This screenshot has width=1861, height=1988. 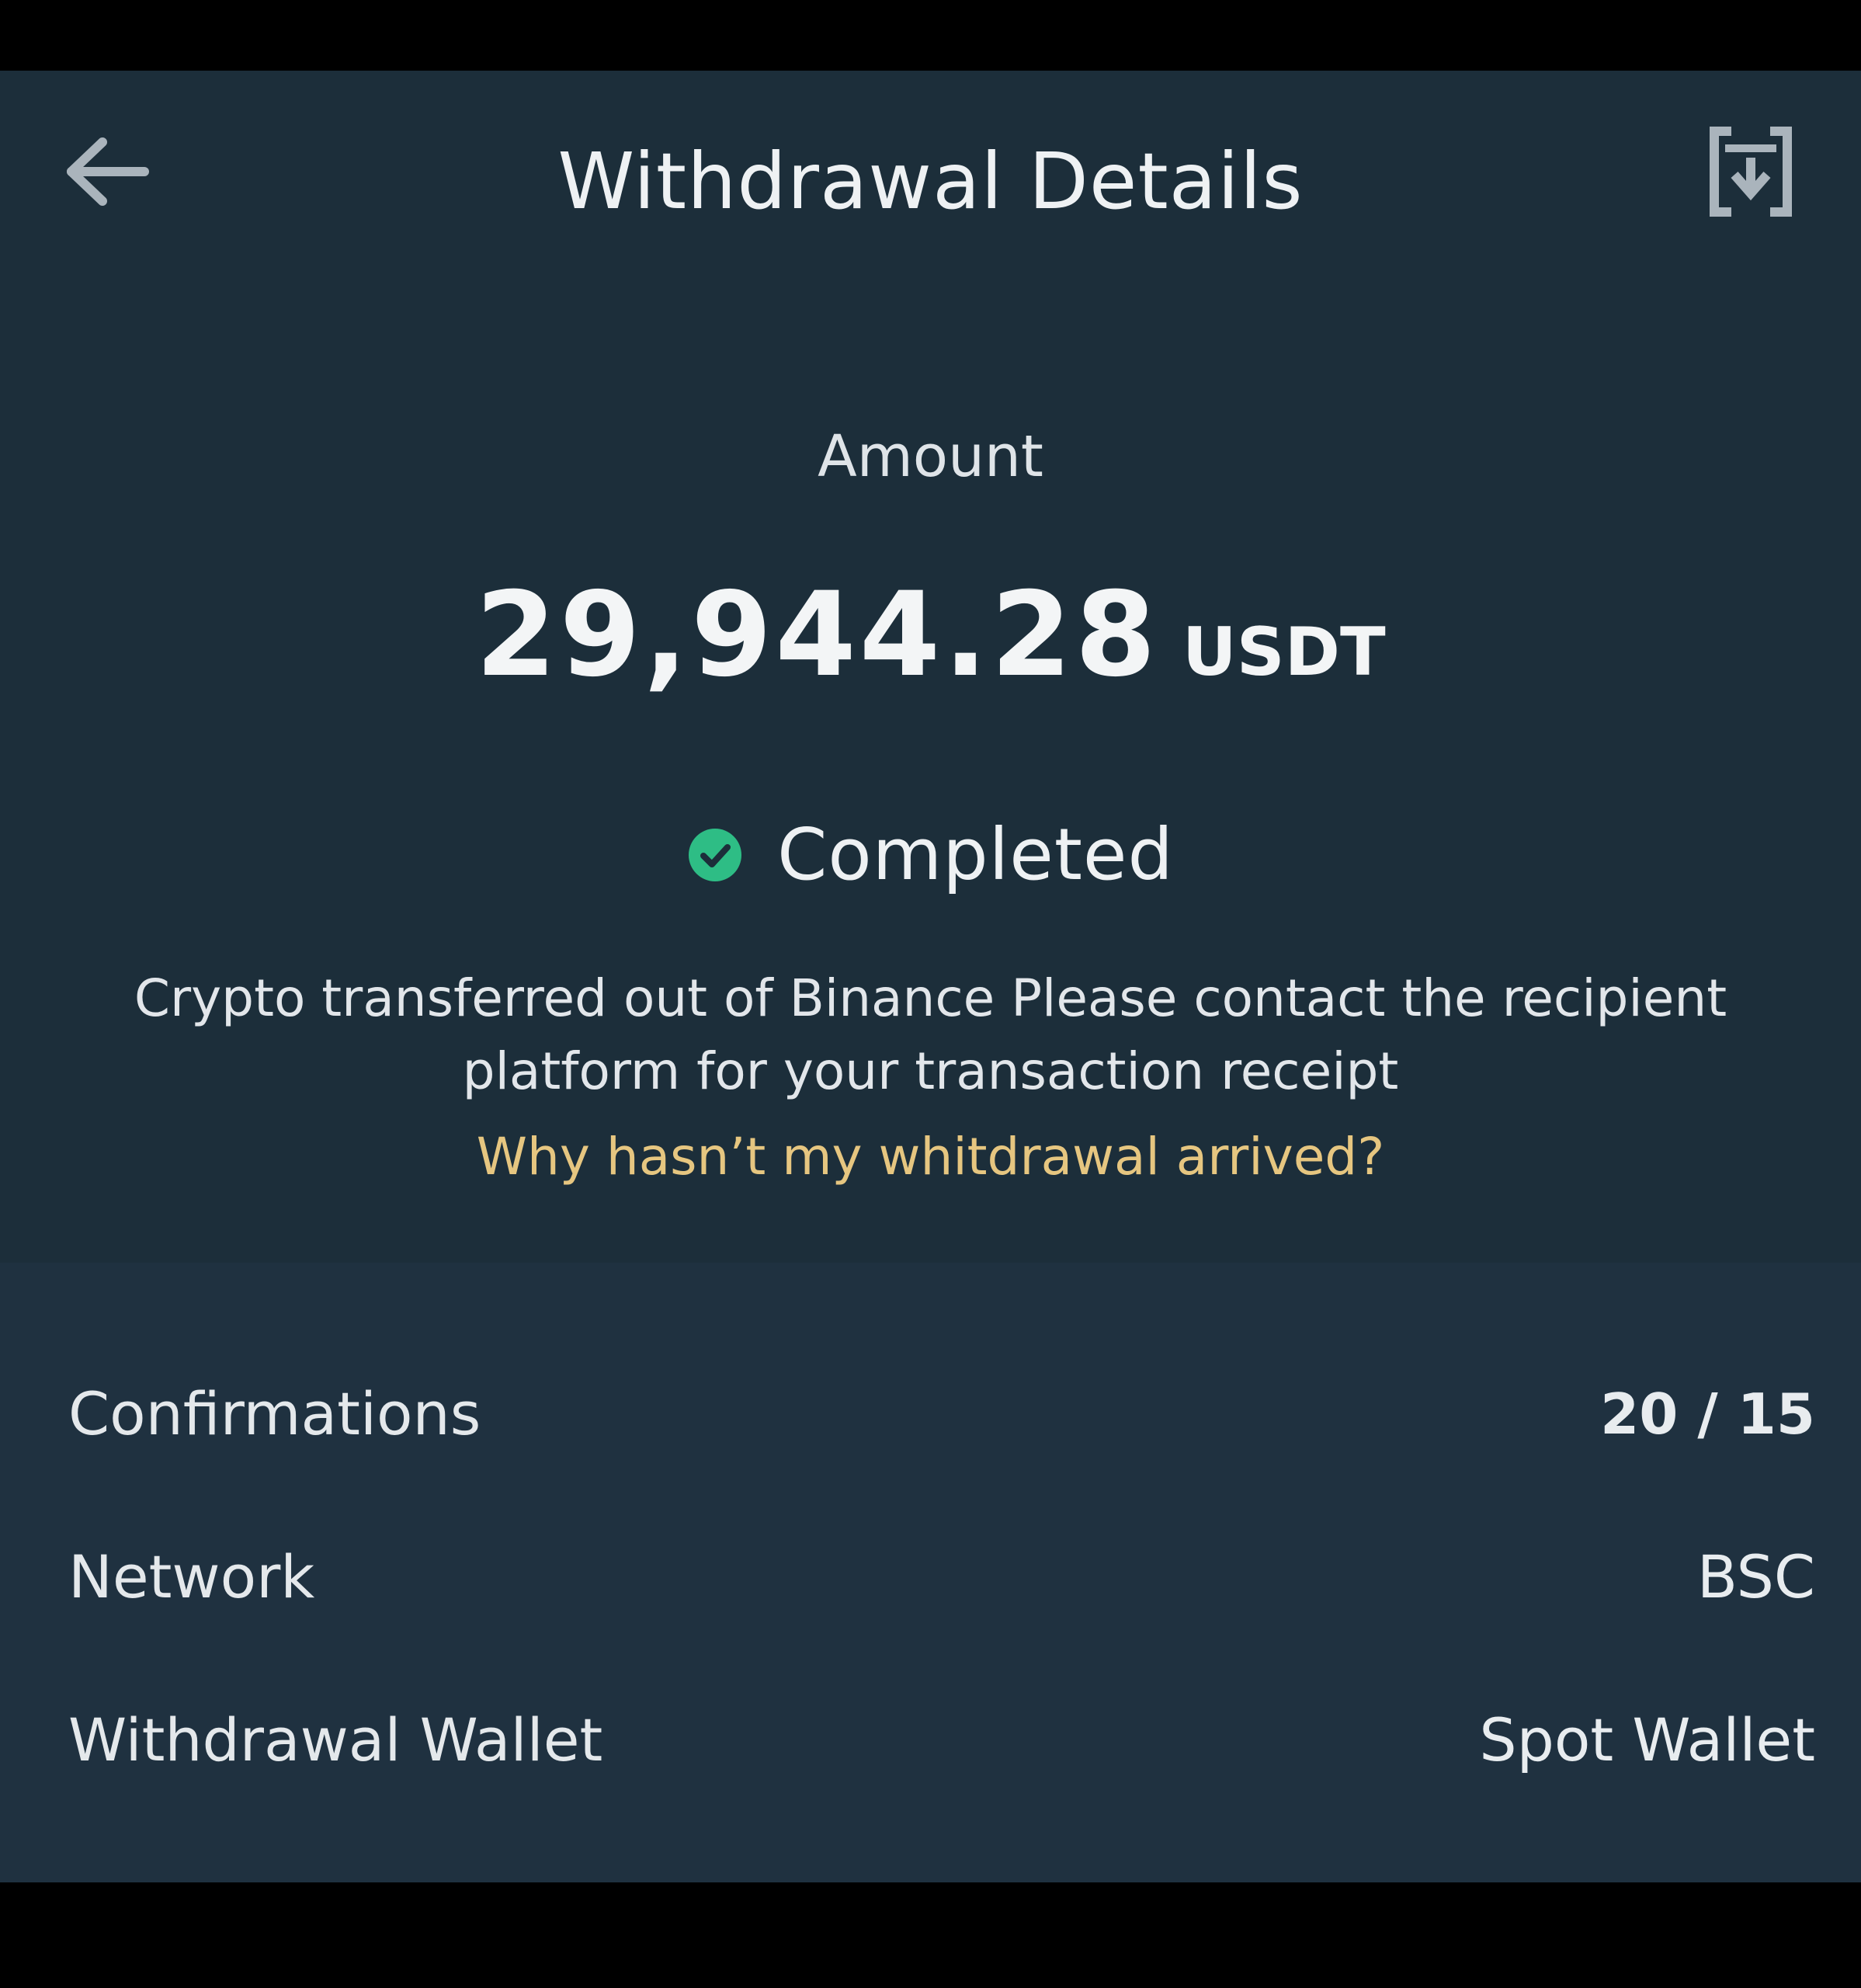 I want to click on withdrawal-wallet-value: Spot Wallet, so click(x=1647, y=1739).